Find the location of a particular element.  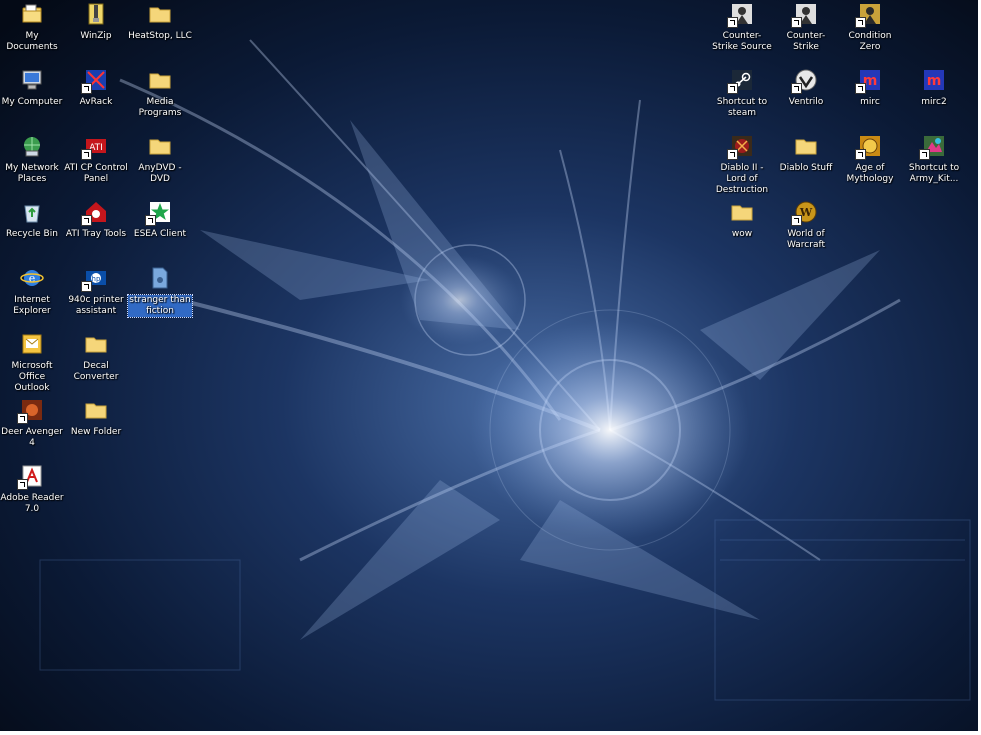

desktop-icon-media-programs: Media Programs is located at coordinates (160, 98).